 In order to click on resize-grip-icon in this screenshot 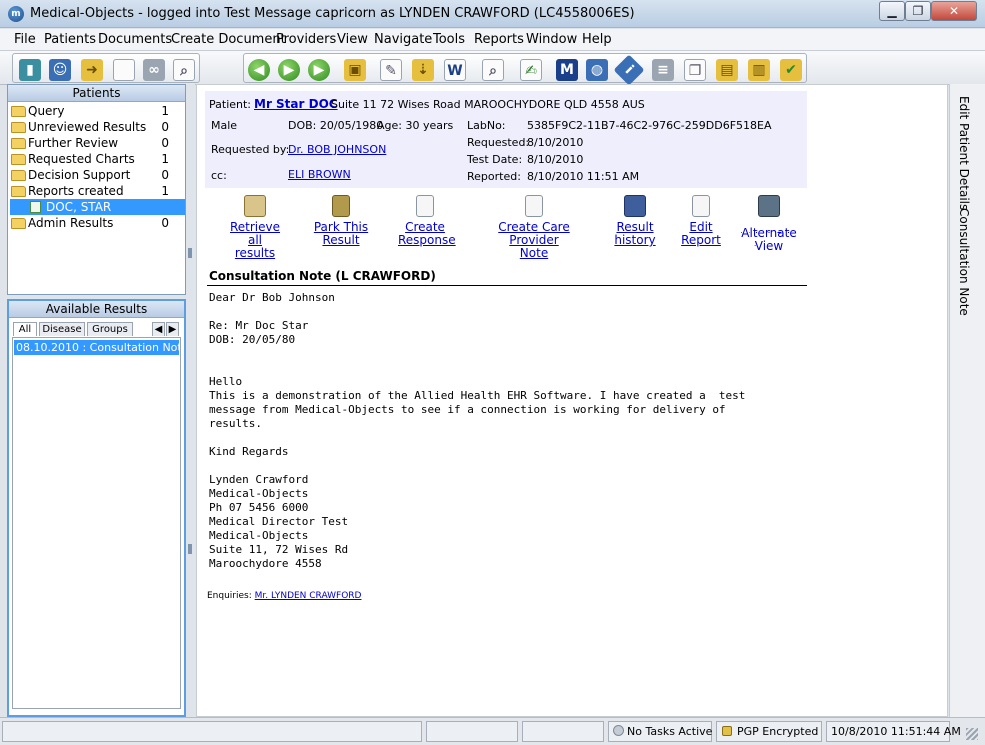, I will do `click(972, 734)`.